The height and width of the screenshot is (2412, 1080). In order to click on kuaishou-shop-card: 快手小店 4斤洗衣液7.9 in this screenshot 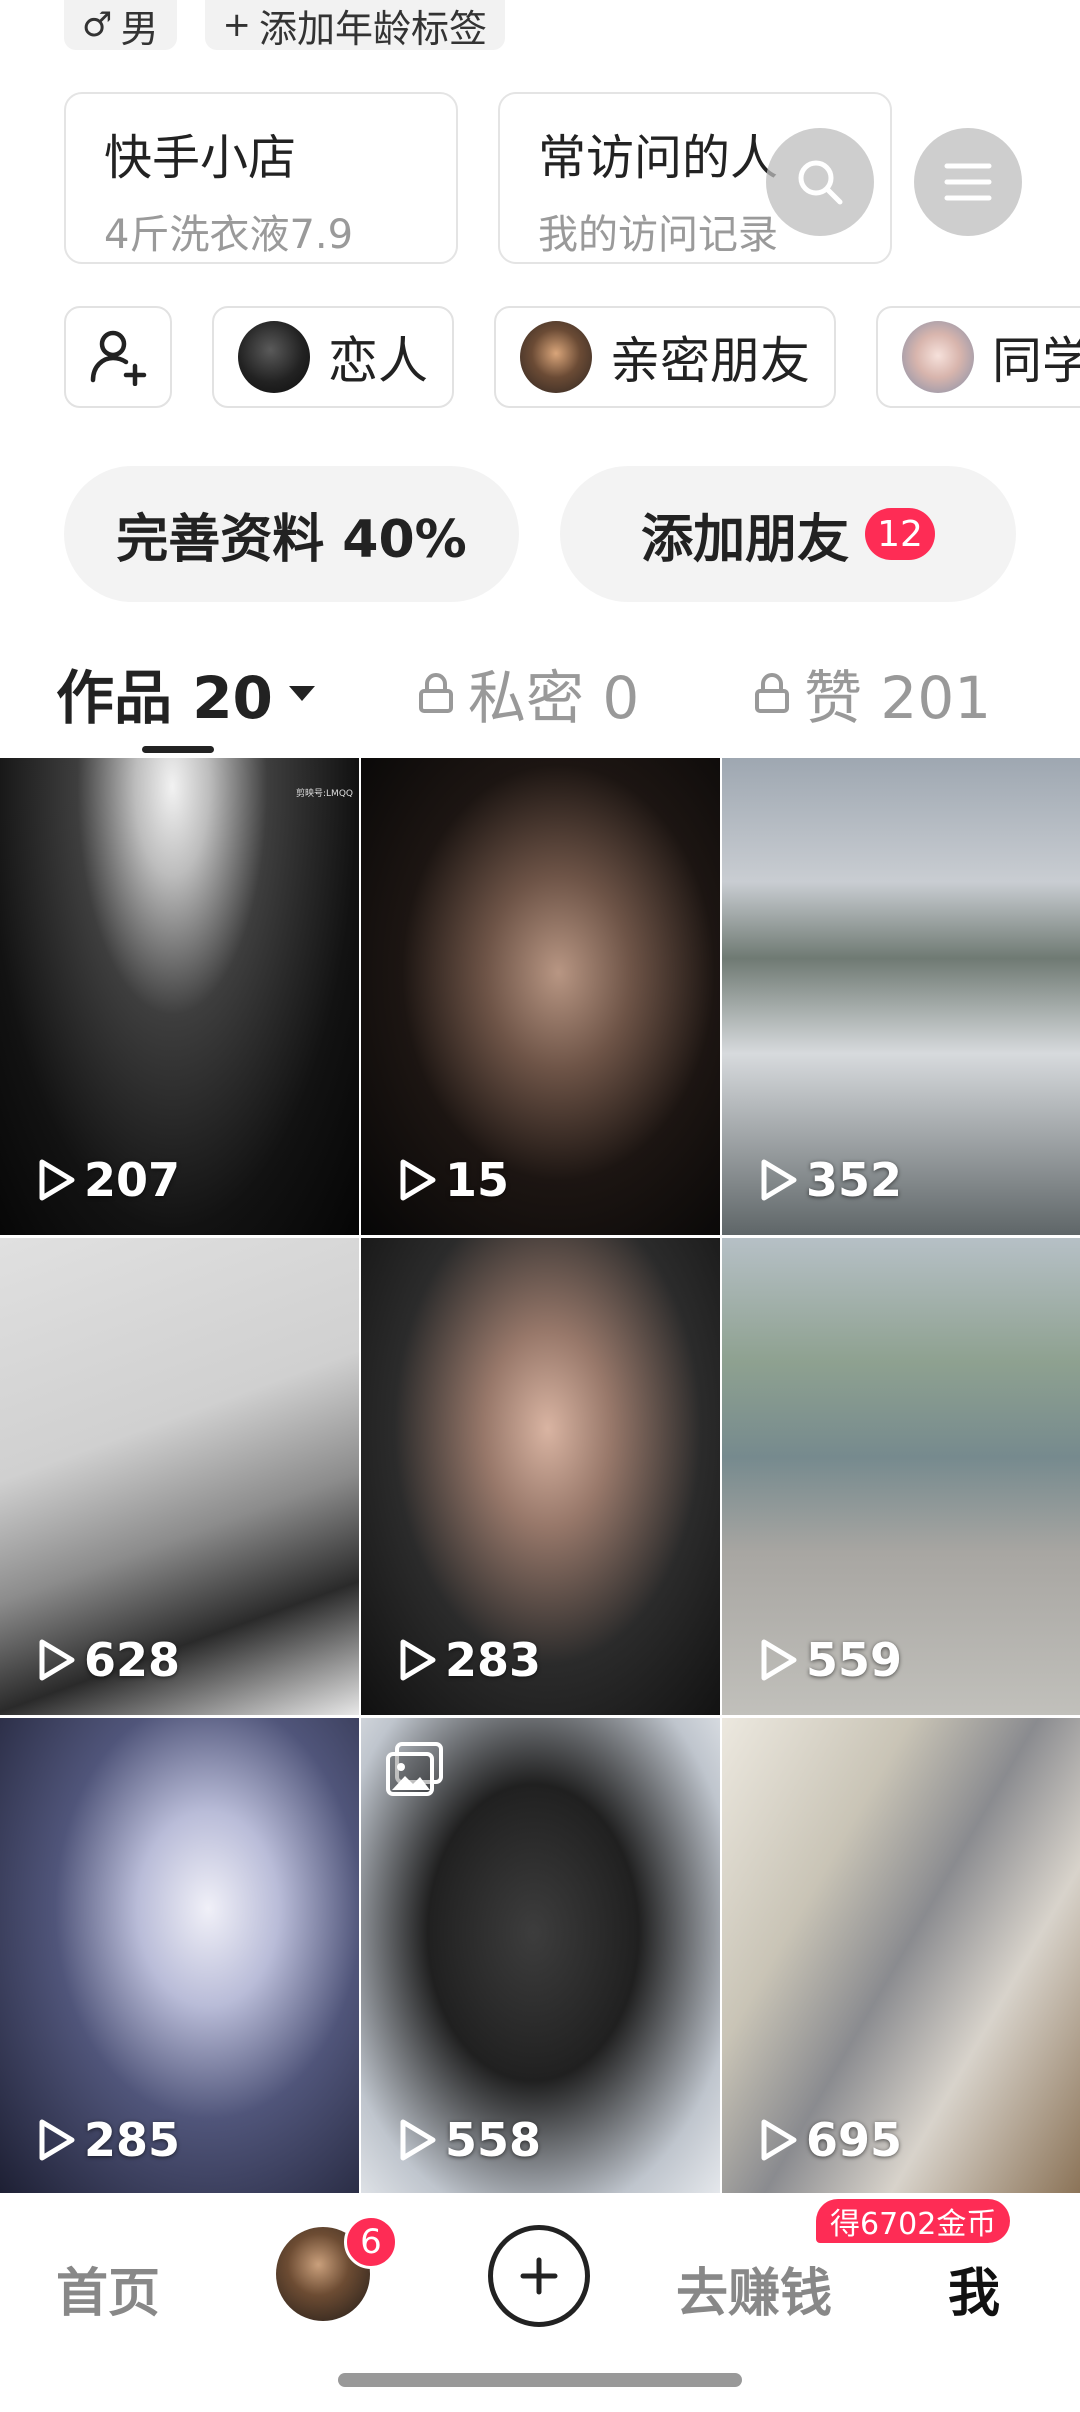, I will do `click(261, 178)`.